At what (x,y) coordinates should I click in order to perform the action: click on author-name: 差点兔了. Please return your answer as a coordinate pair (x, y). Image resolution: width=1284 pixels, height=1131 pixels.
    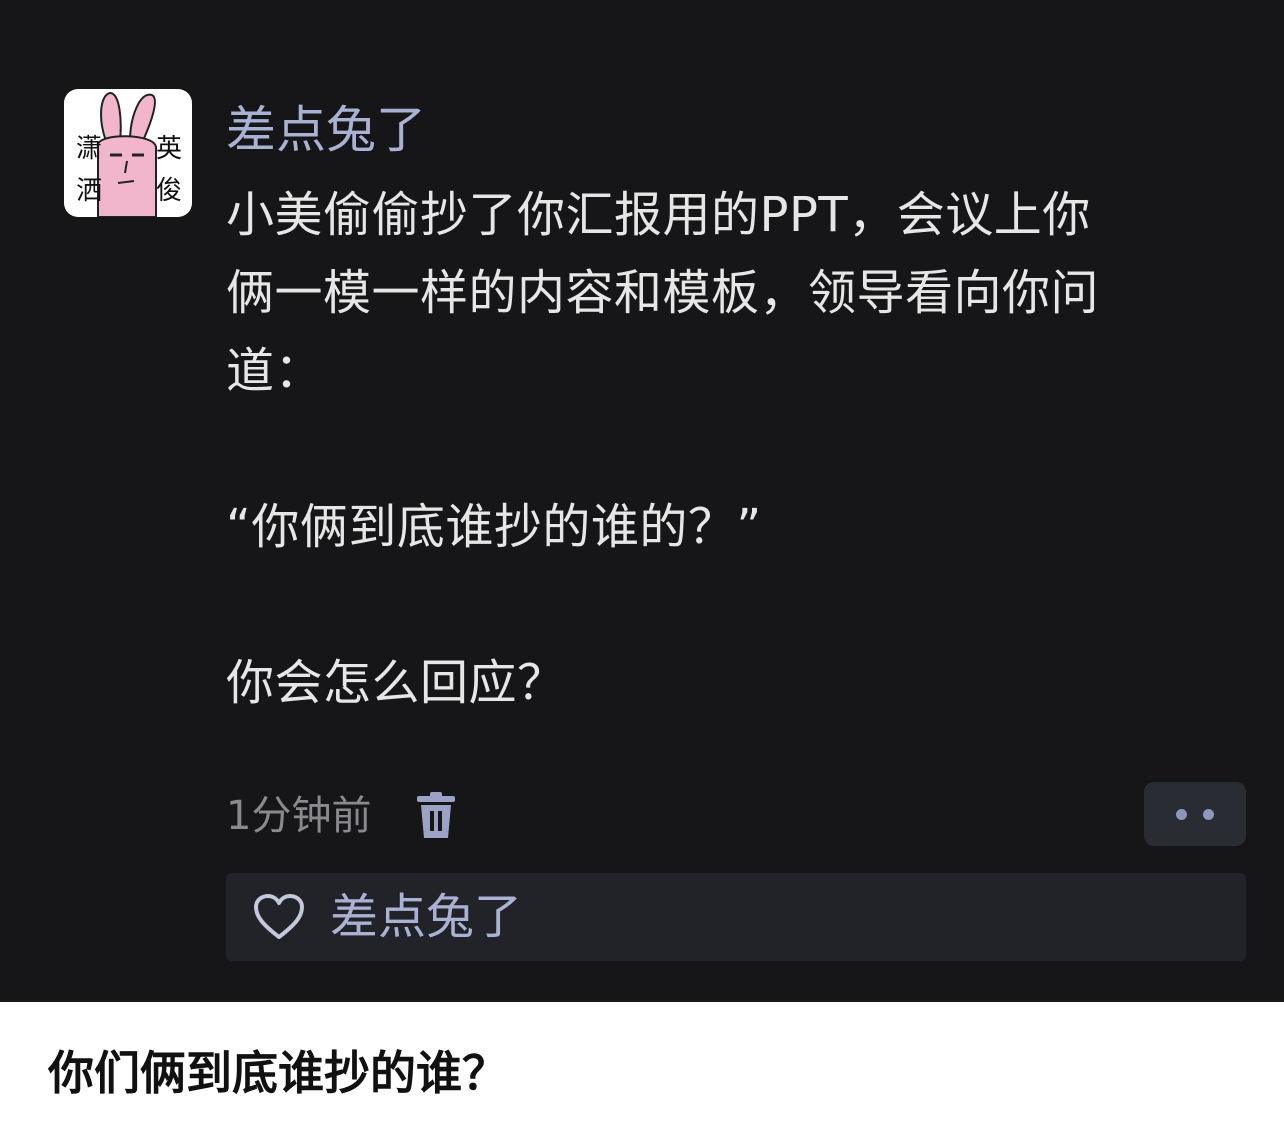
    Looking at the image, I should click on (326, 130).